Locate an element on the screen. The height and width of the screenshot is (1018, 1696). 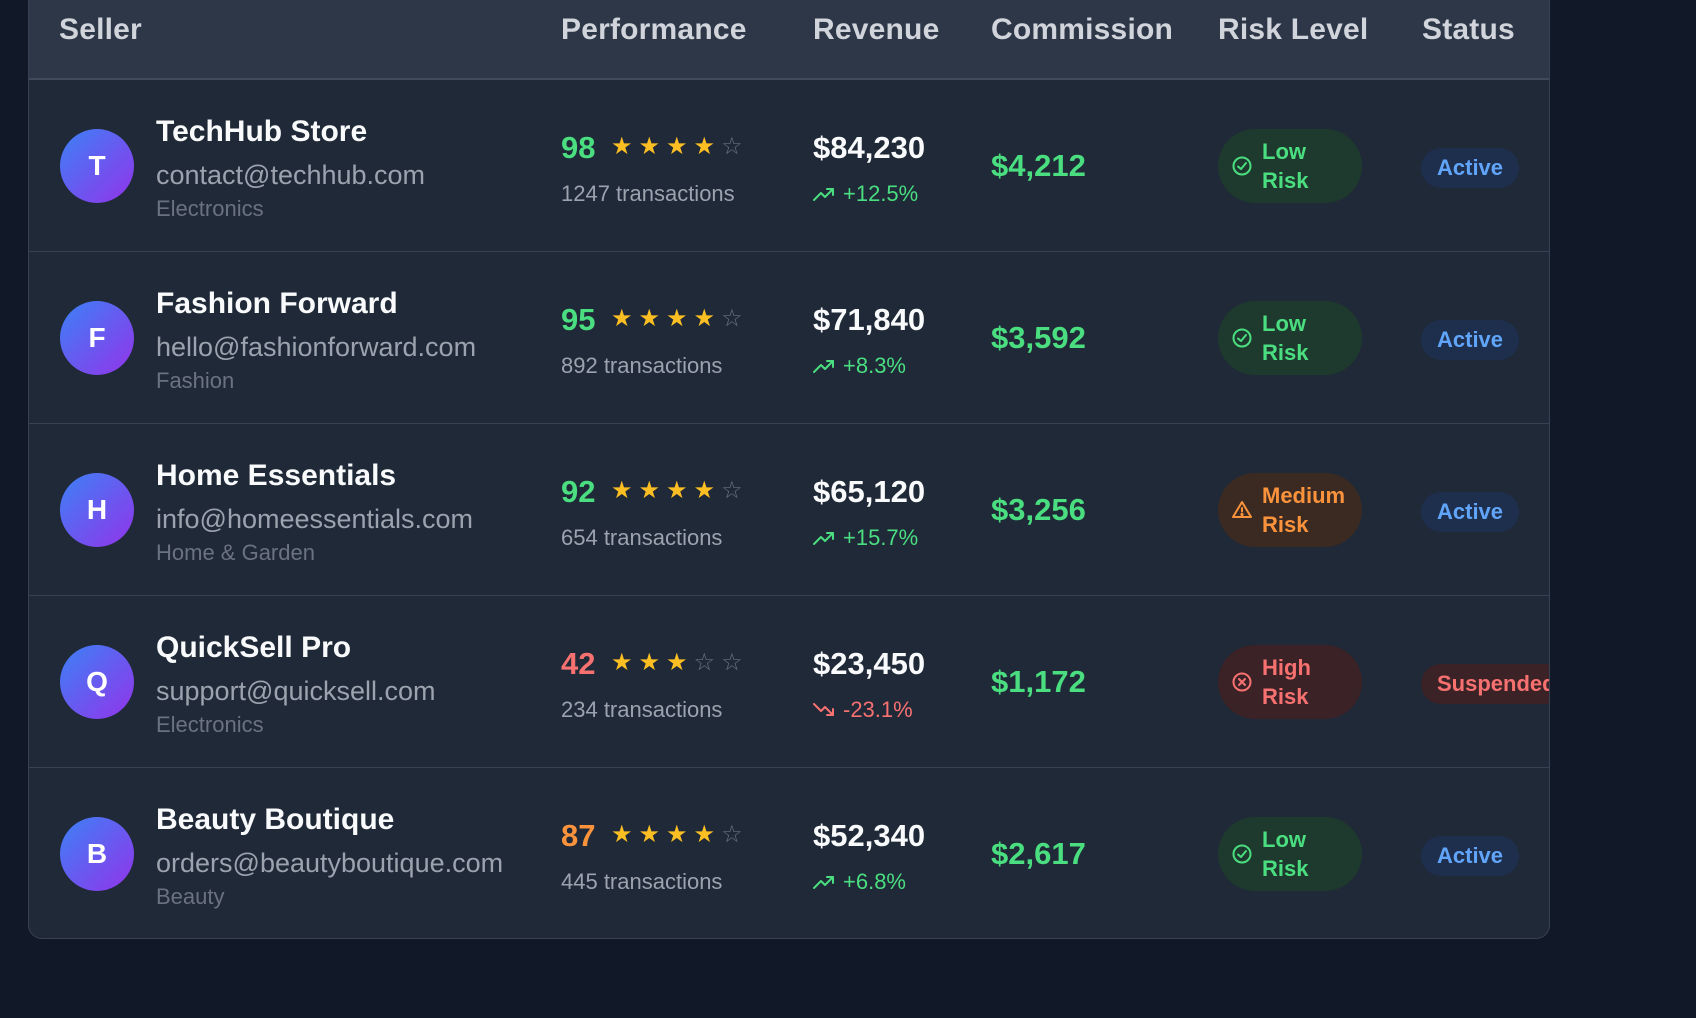
risk-badge: High Risk is located at coordinates (1290, 682).